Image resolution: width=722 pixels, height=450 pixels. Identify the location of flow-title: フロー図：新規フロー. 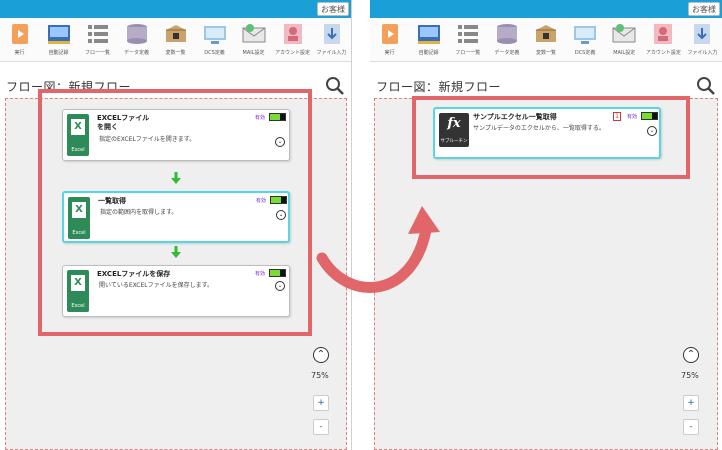
(439, 87).